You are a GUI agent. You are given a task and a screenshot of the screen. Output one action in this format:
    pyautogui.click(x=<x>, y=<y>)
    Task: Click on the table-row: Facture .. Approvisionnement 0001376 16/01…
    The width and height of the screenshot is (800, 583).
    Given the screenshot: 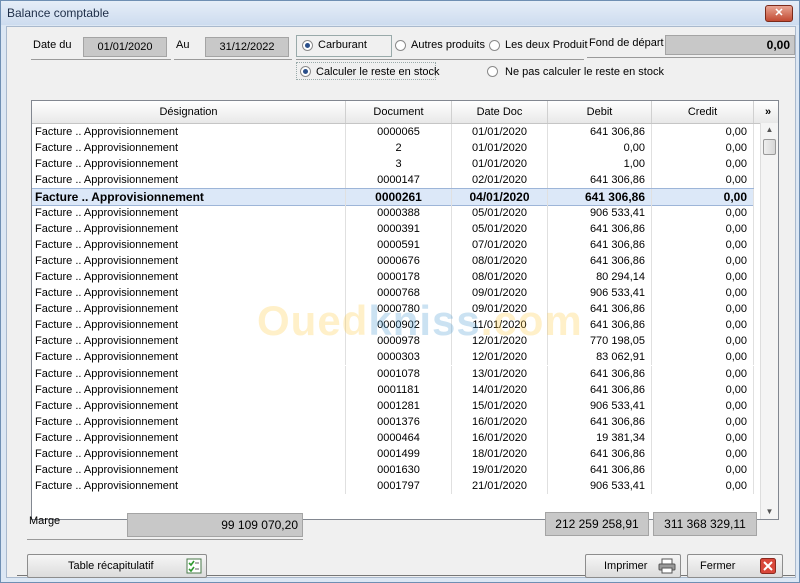 What is the action you would take?
    pyautogui.click(x=393, y=421)
    